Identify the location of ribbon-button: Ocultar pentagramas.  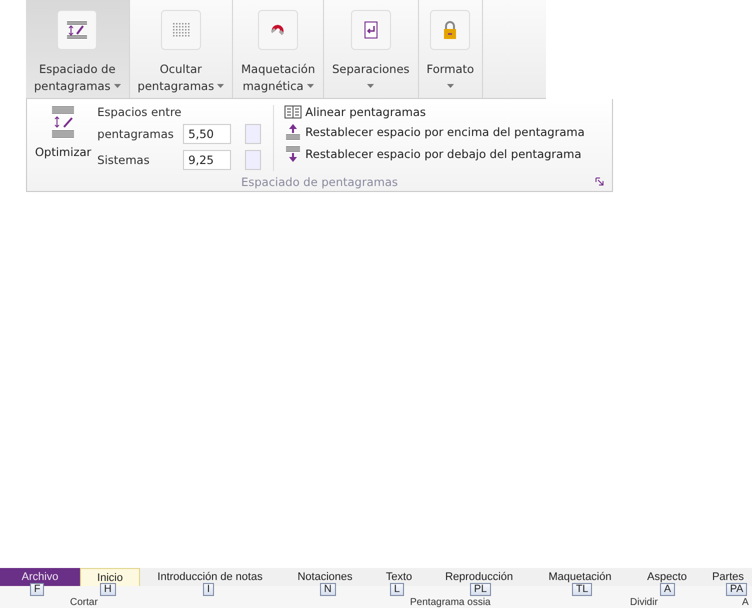
(182, 49).